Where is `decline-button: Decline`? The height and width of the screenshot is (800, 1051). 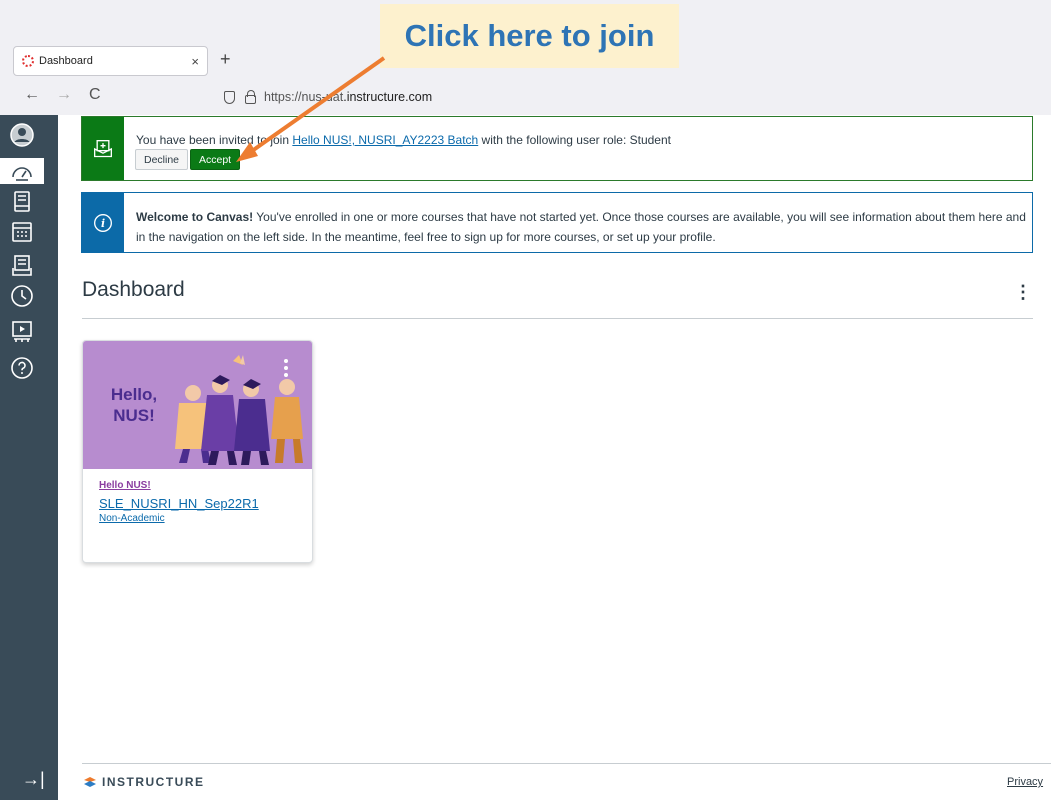 decline-button: Decline is located at coordinates (162, 159).